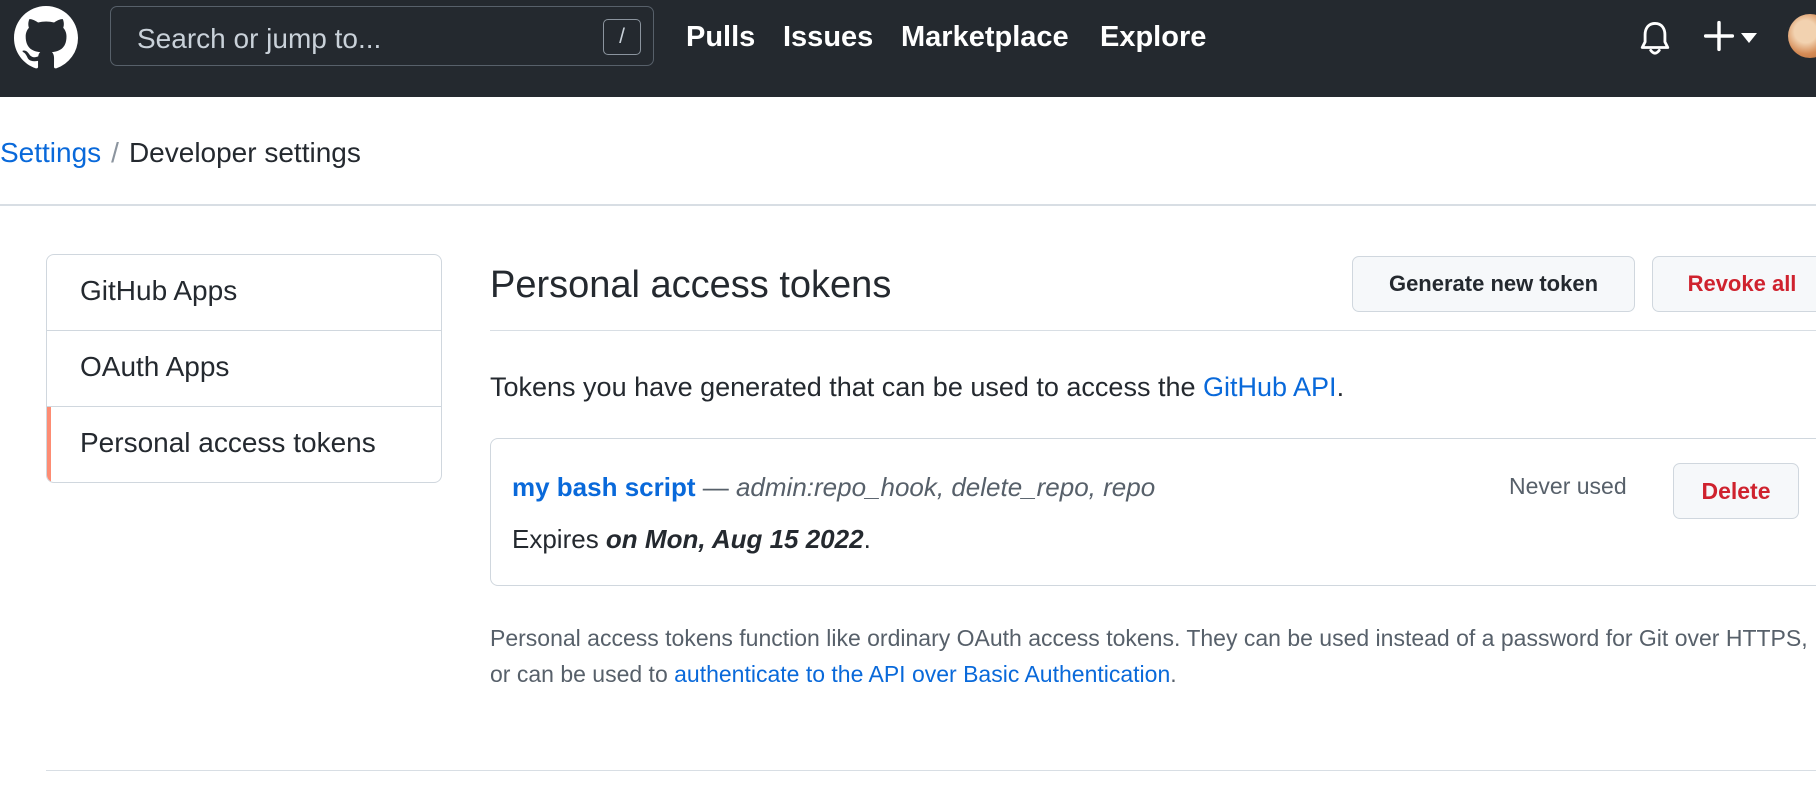  I want to click on sidebar-item-github-apps: GitHub Apps, so click(244, 293).